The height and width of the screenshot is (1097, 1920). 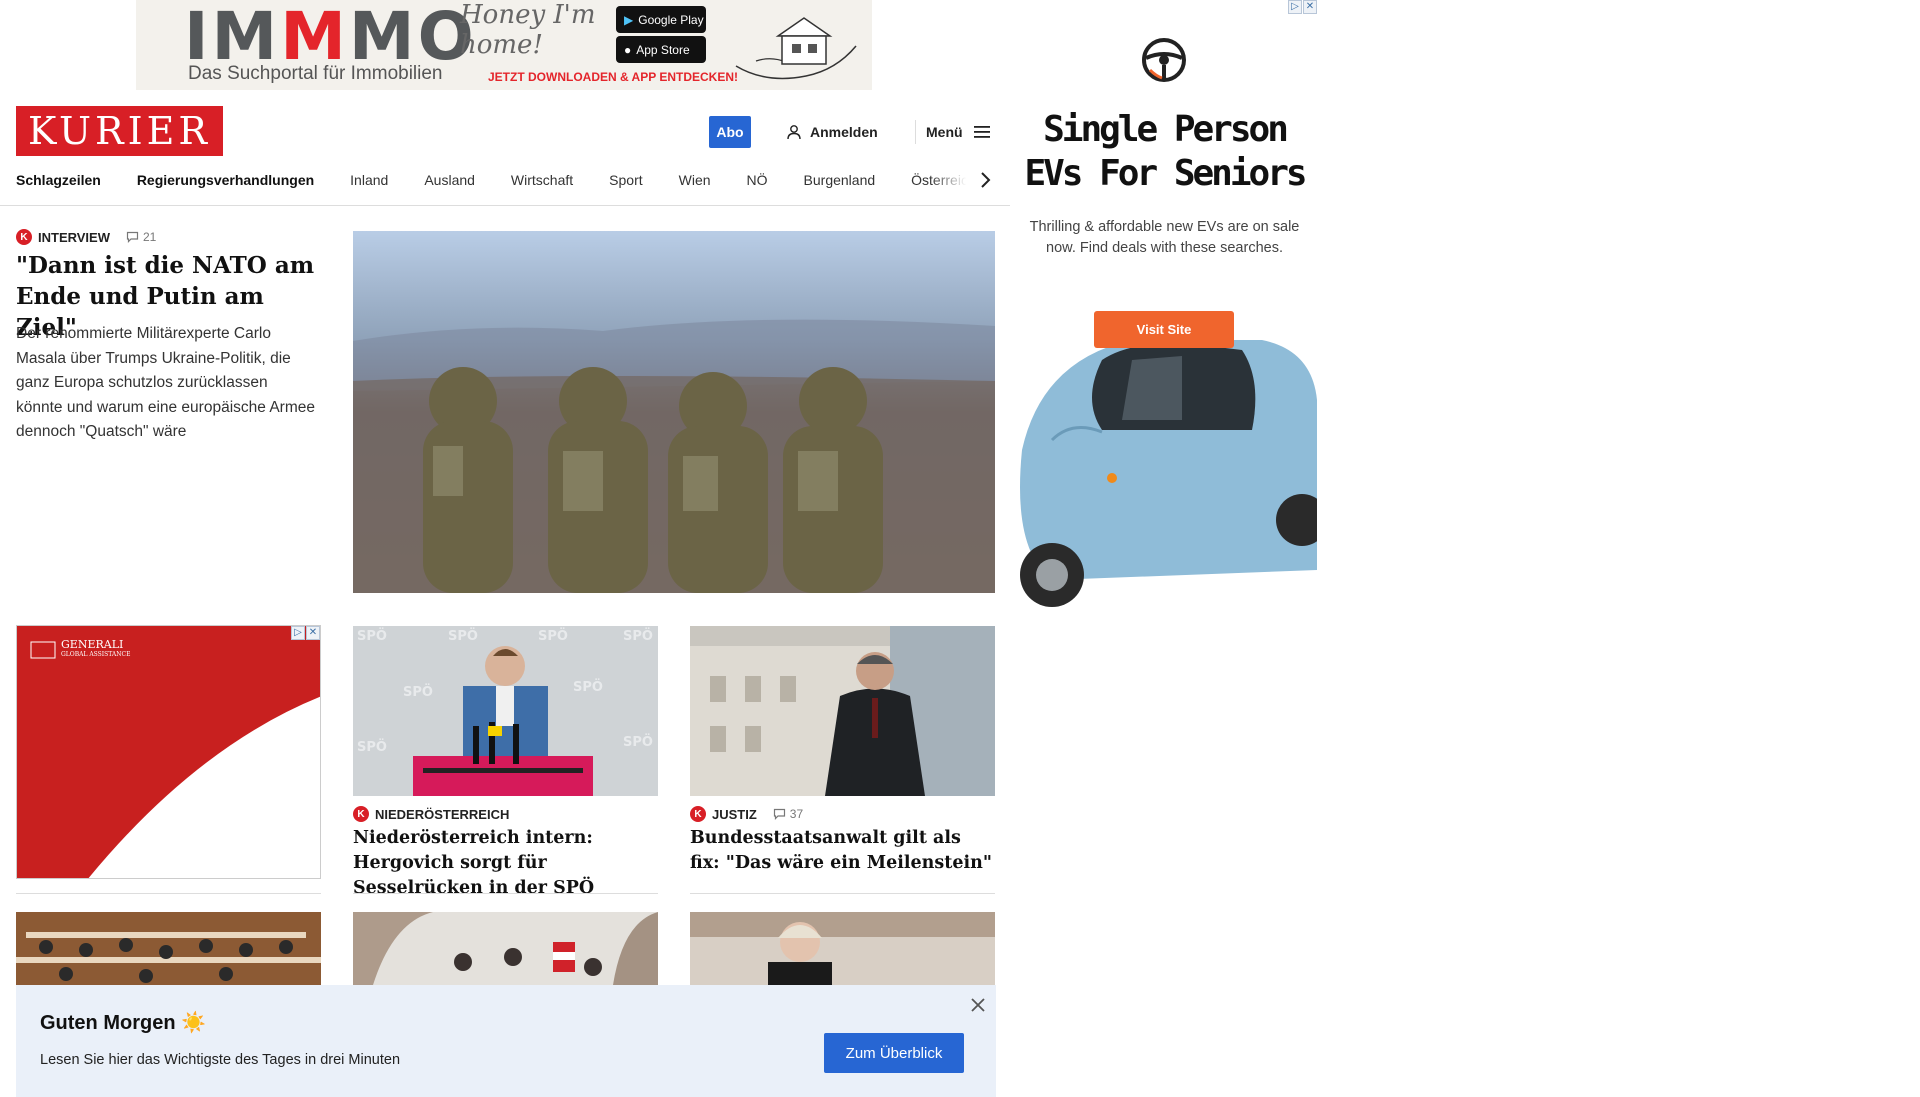 I want to click on generali-ad: GENERALI GLOBAL ASSISTANCE ▷ ✕, so click(x=168, y=752).